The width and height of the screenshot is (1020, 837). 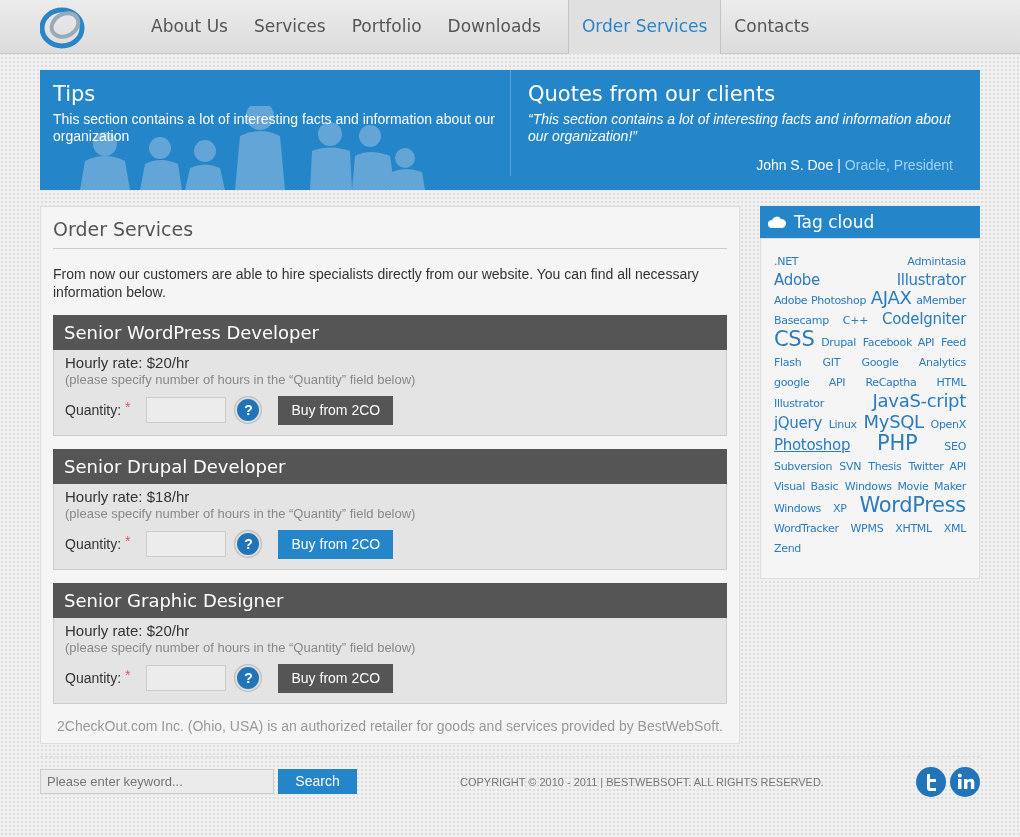 I want to click on tag-link: Basecamp, so click(x=801, y=321).